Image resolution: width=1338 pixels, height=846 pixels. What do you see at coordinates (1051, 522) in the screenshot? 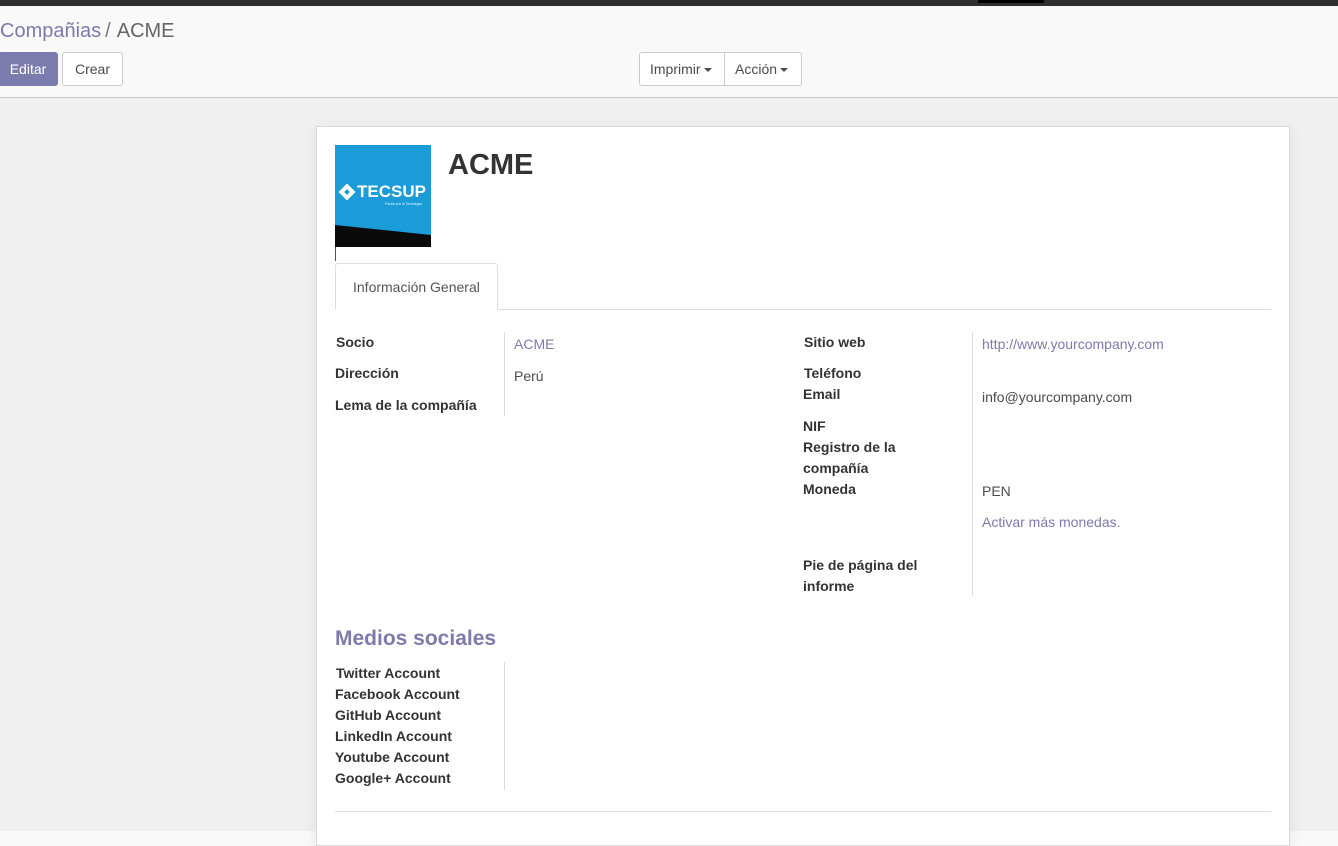
I see `activate-currencies-link: Activar más monedas.` at bounding box center [1051, 522].